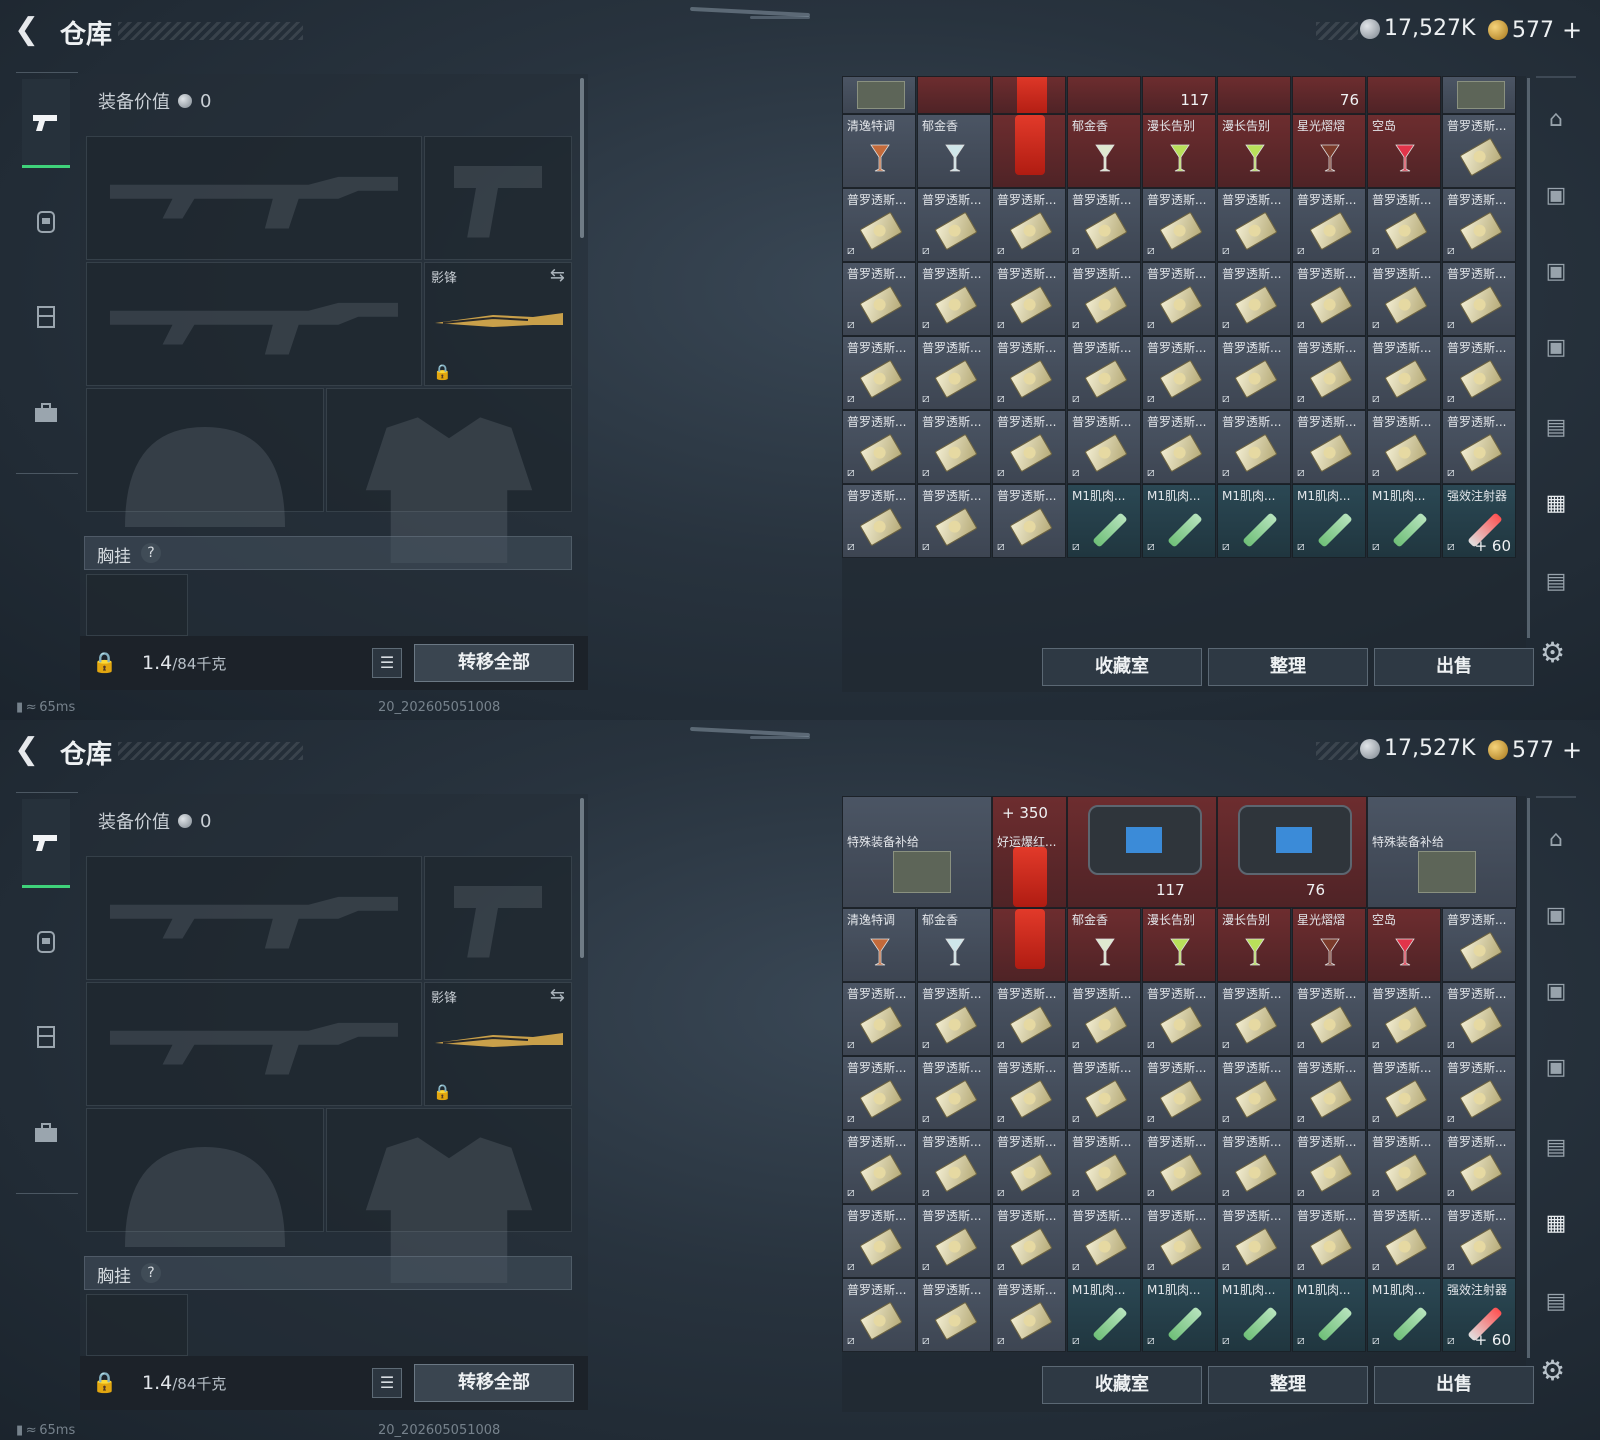 The height and width of the screenshot is (1440, 1600). Describe the element at coordinates (1442, 852) in the screenshot. I see `supply-box-item: 特殊装备补给` at that location.